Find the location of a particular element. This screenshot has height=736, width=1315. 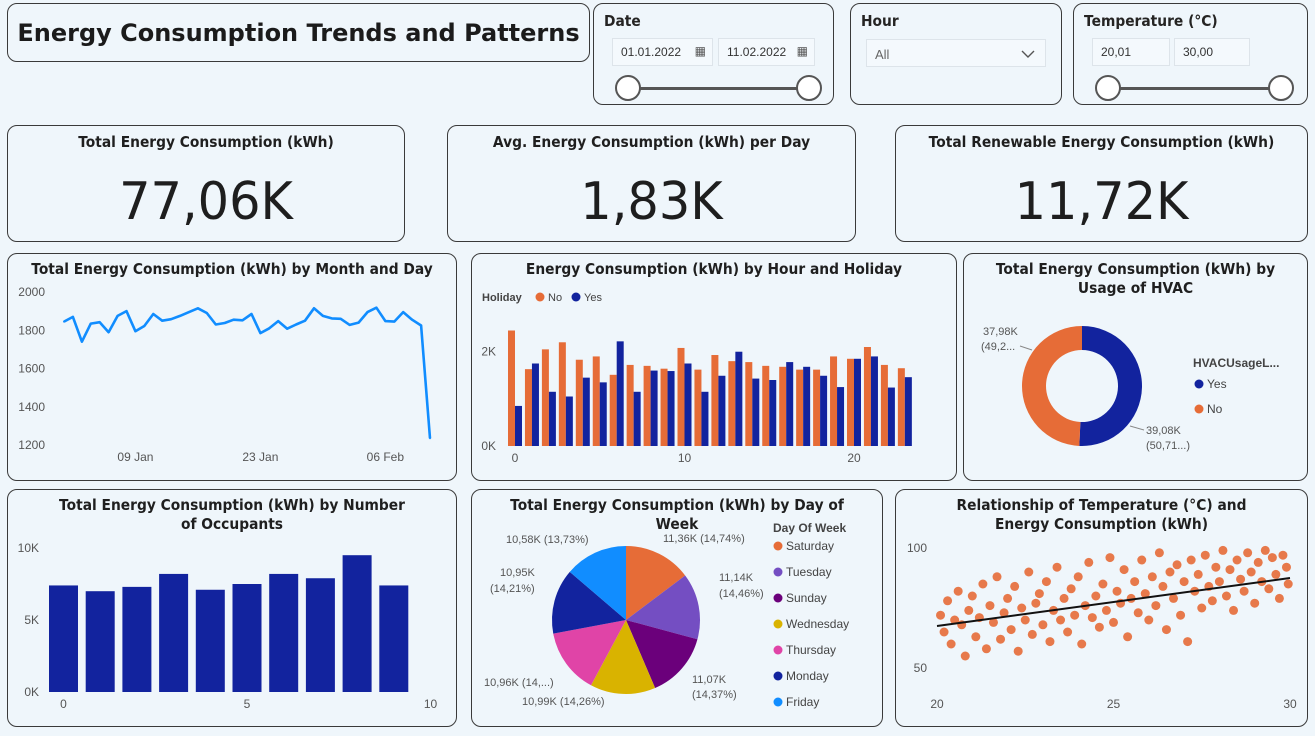

temperature-slider-start-handle is located at coordinates (1108, 88).